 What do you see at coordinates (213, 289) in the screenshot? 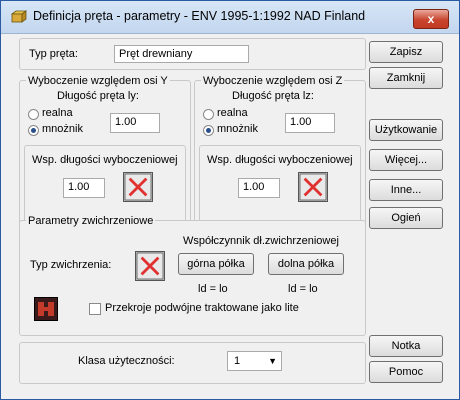
I see `top-flange-formula: ld = lo` at bounding box center [213, 289].